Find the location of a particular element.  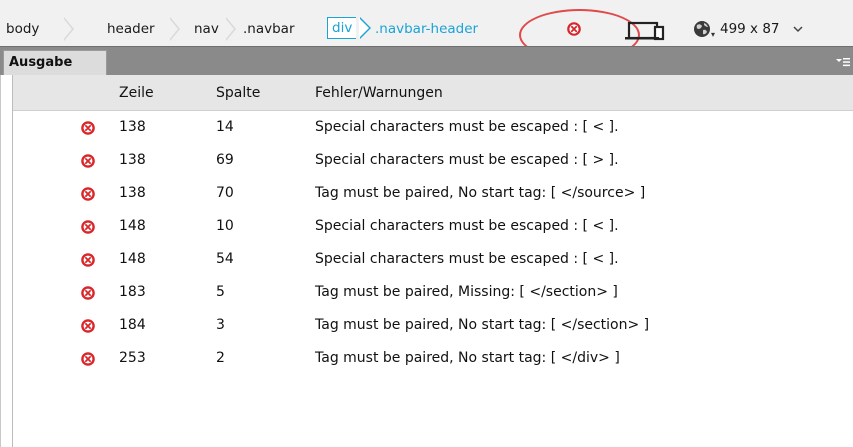

cell-column: 14 is located at coordinates (225, 127).